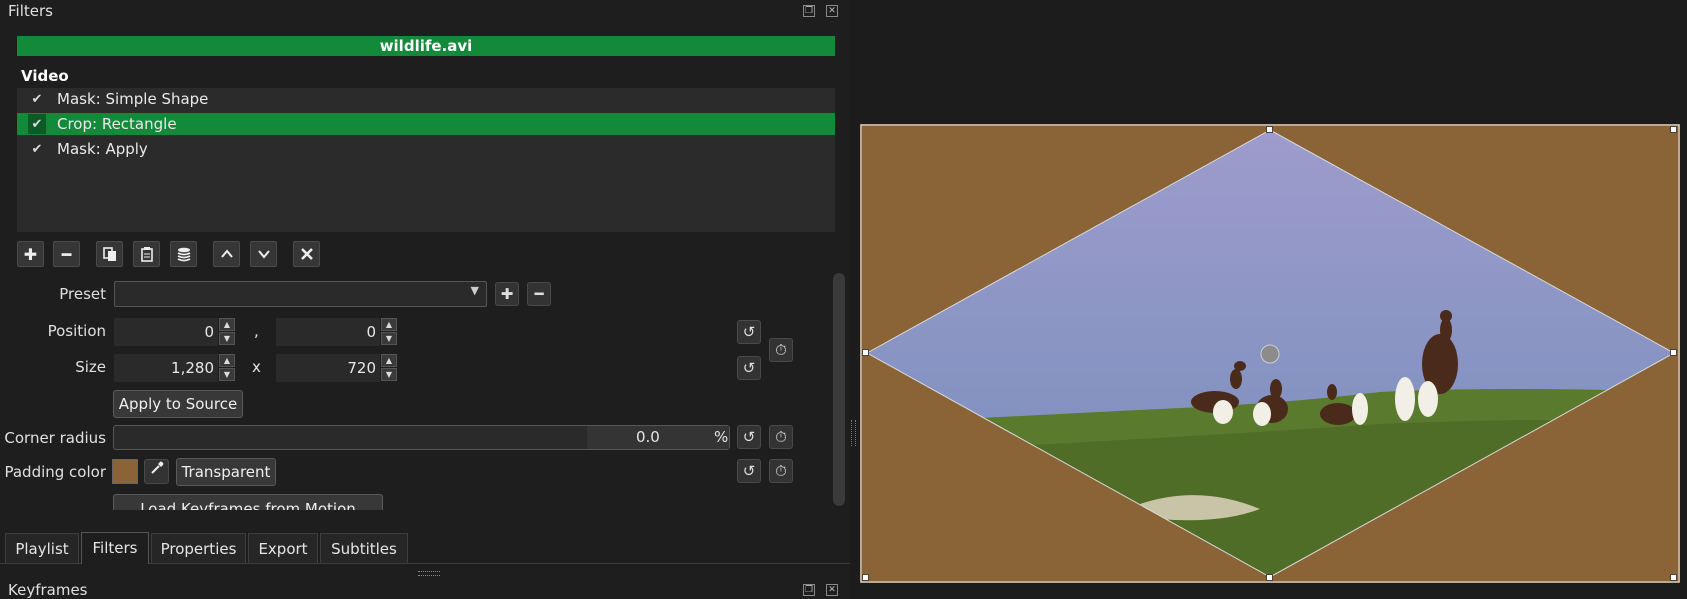 This screenshot has width=1687, height=599. Describe the element at coordinates (42, 548) in the screenshot. I see `tab-playlist: Playlist` at that location.